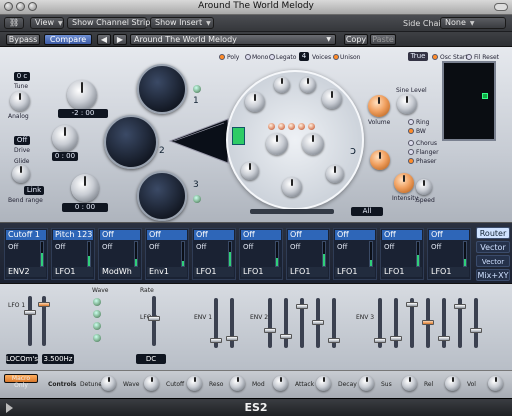 This screenshot has height=416, width=512. I want to click on env1-decay-slider, so click(232, 323).